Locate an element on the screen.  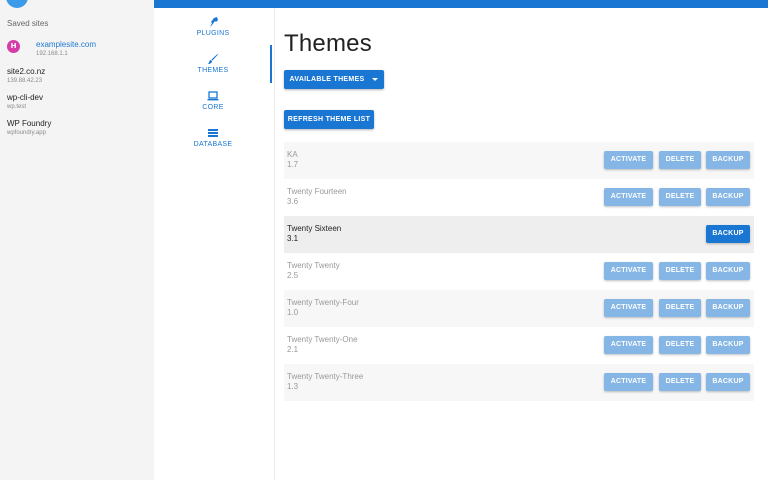
site-item-site2: site2.co.nz 139.88.42.23 is located at coordinates (77, 76).